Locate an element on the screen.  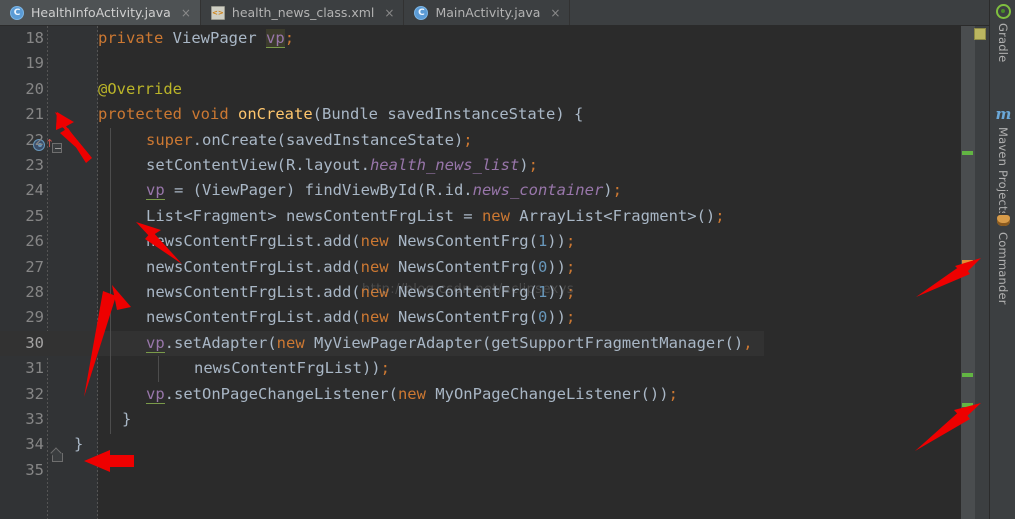
tab-mainactivity-java: MainActivity.java × is located at coordinates (487, 12).